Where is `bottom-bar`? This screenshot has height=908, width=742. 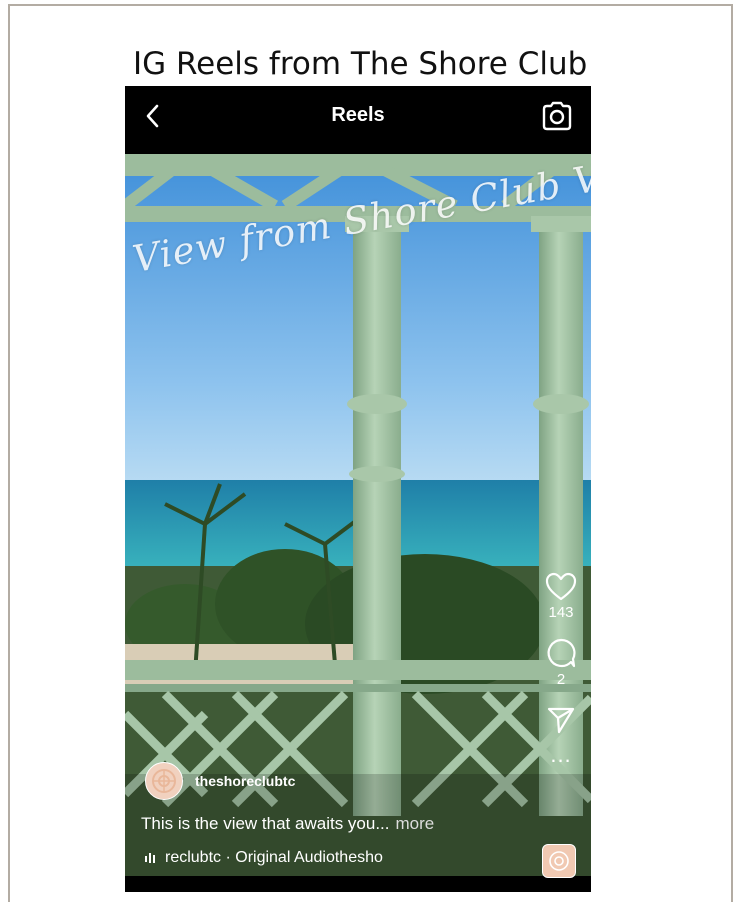
bottom-bar is located at coordinates (358, 885).